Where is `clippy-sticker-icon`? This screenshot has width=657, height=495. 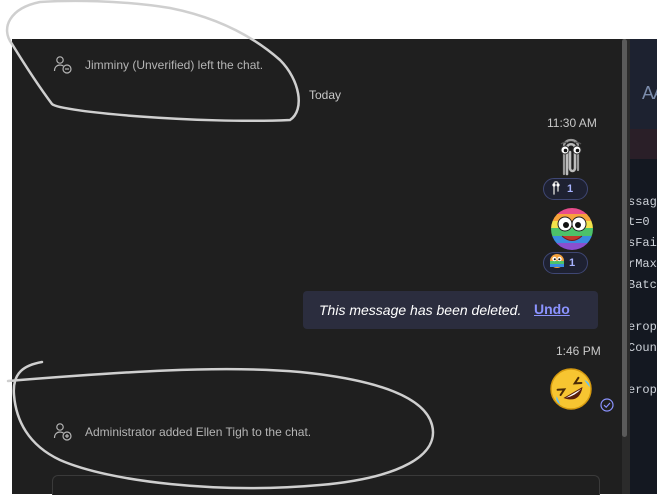
clippy-sticker-icon is located at coordinates (571, 158).